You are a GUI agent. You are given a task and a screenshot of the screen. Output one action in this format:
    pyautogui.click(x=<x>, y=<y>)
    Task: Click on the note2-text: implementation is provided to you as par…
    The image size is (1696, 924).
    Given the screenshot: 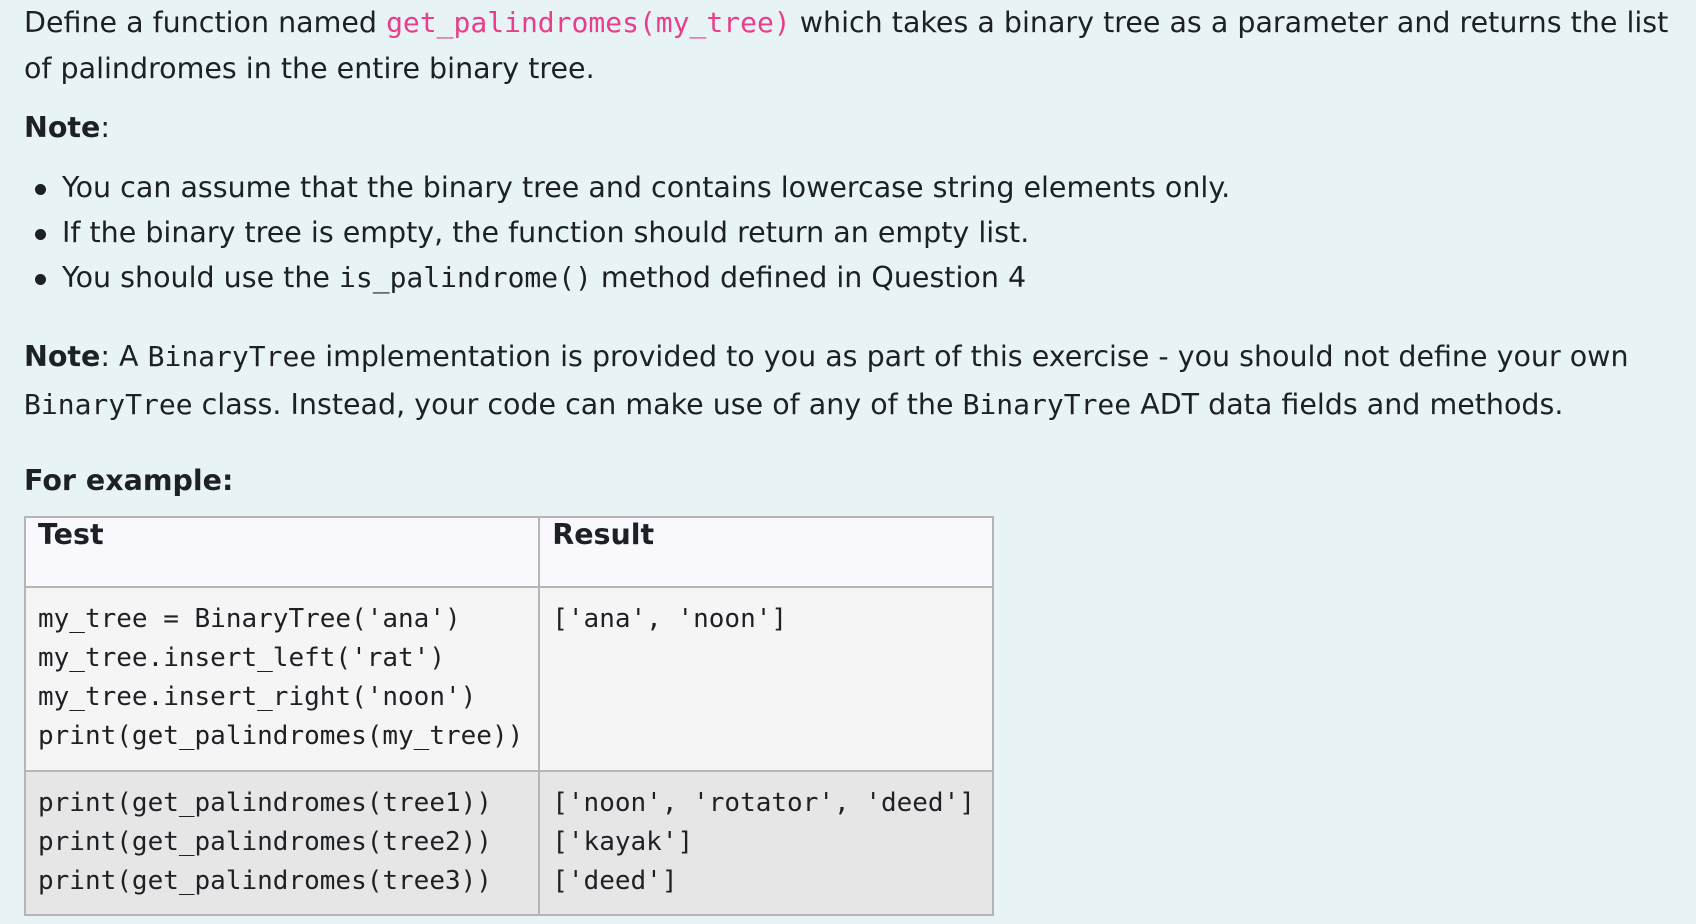 What is the action you would take?
    pyautogui.click(x=972, y=356)
    